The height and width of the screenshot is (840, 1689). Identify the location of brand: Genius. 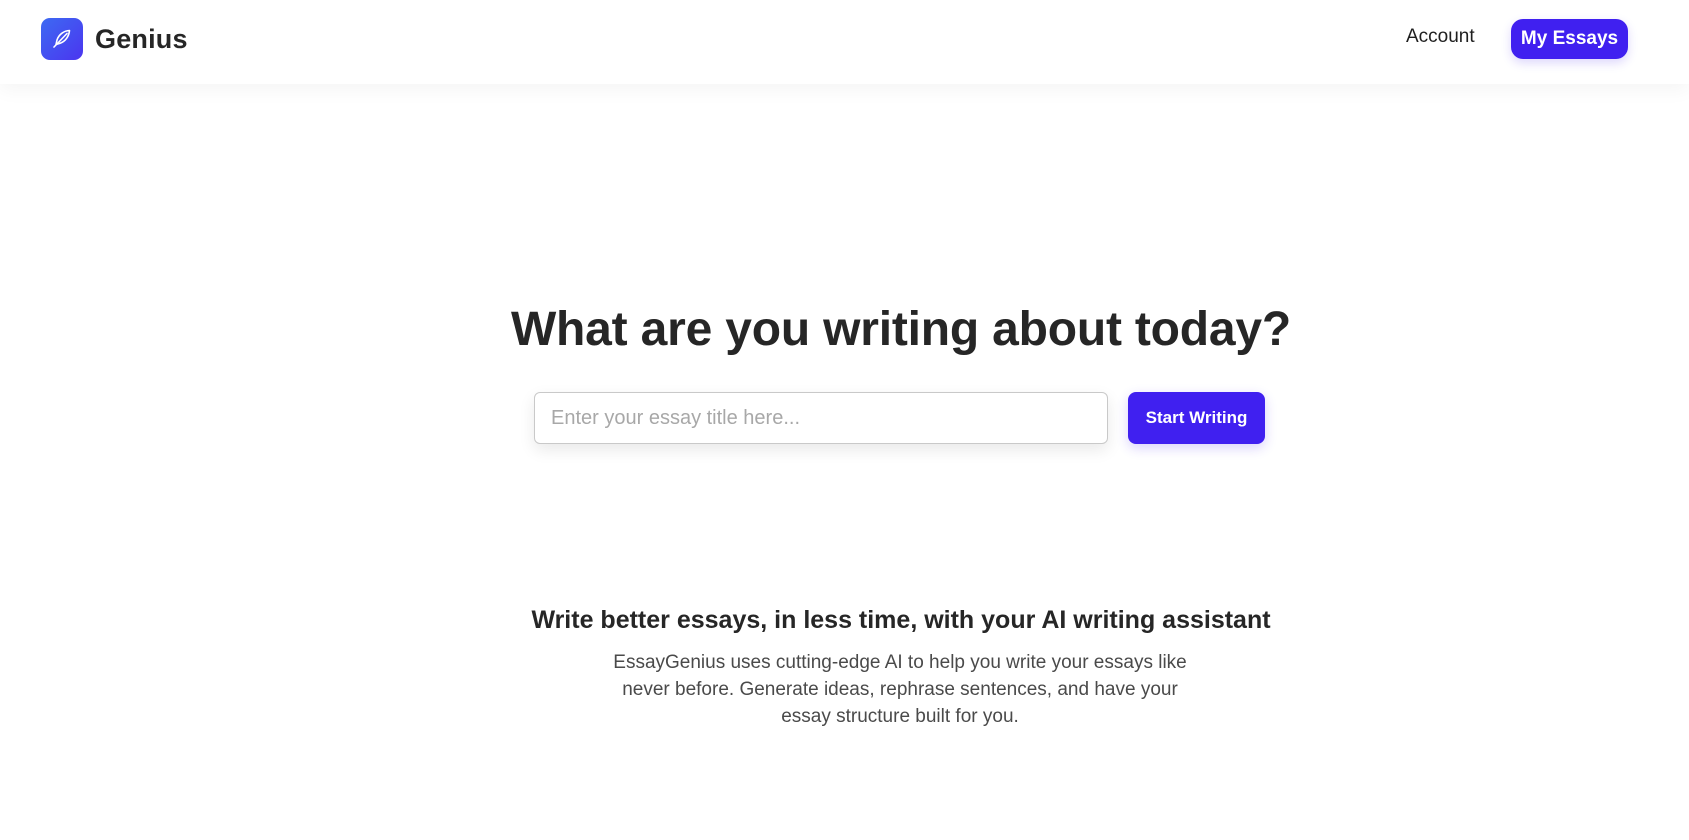
(114, 39).